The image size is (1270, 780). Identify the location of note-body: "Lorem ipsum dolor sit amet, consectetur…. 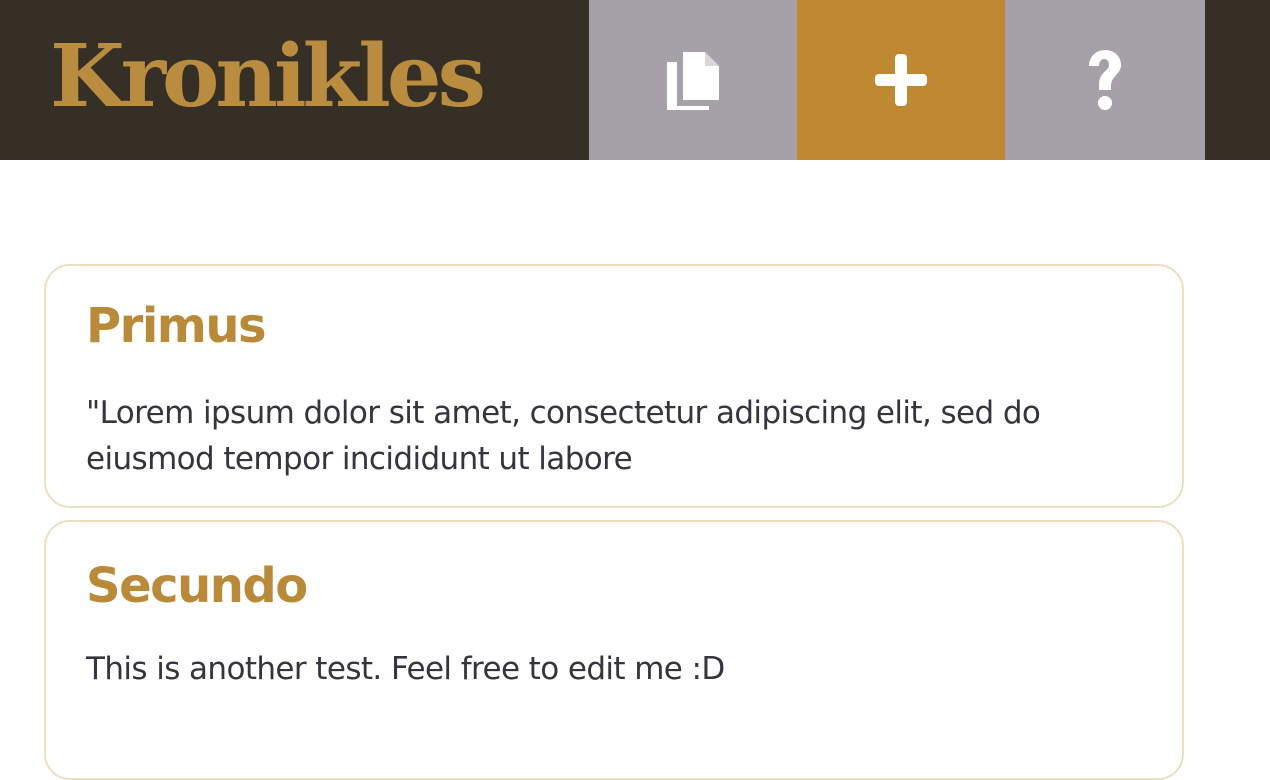
(563, 436).